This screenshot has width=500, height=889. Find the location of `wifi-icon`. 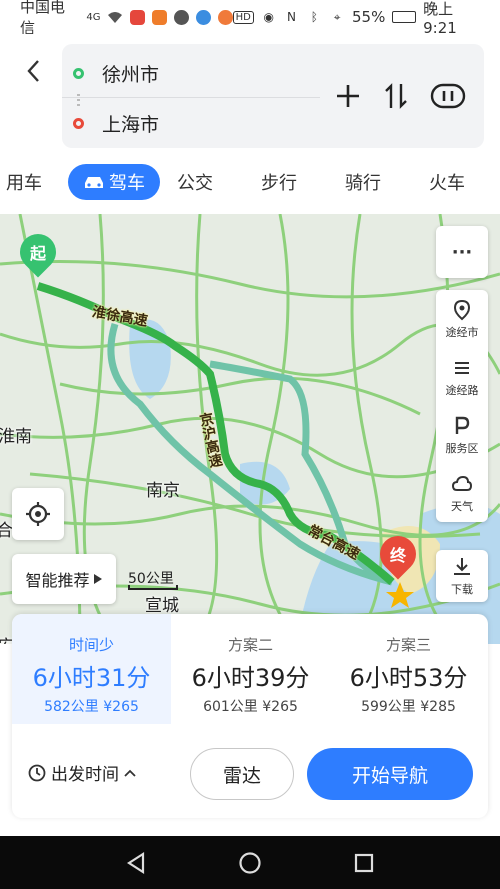

wifi-icon is located at coordinates (115, 17).